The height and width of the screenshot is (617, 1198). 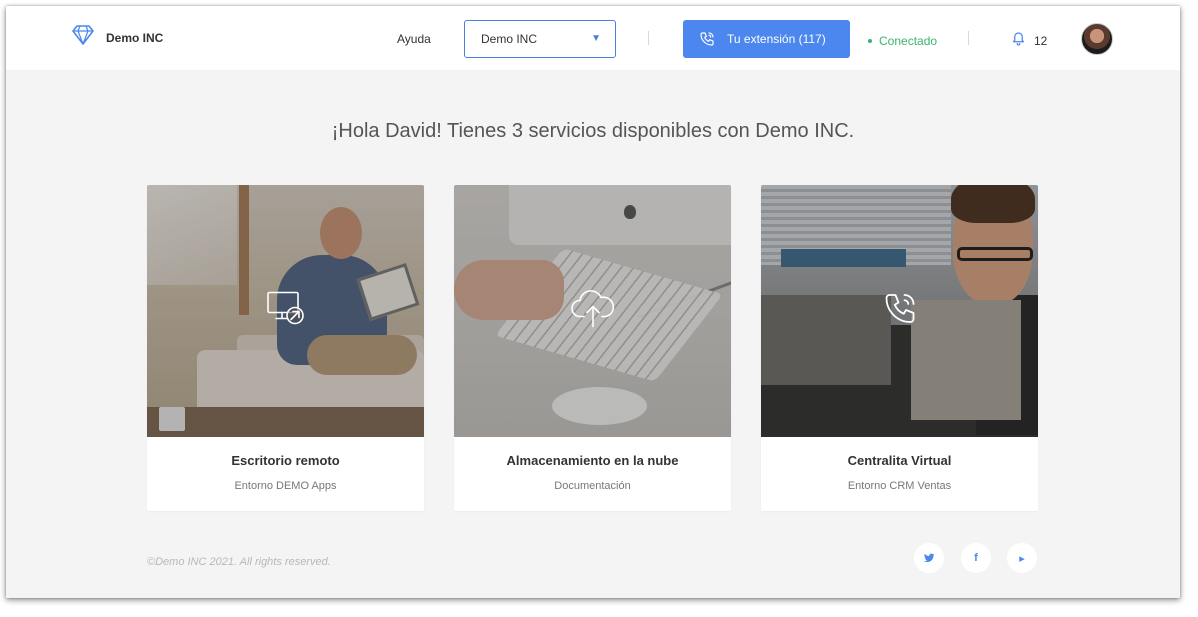 I want to click on twitter-icon, so click(x=929, y=558).